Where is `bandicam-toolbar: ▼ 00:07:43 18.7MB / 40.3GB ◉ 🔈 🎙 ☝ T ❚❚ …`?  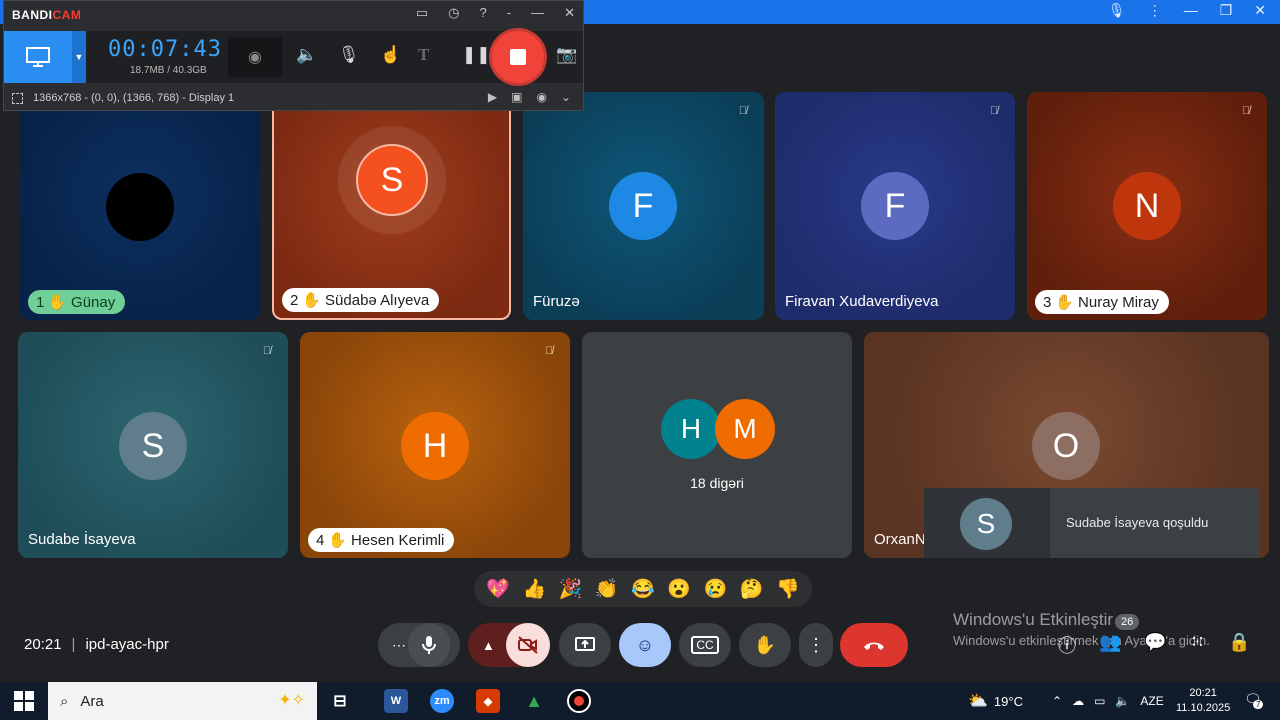 bandicam-toolbar: ▼ 00:07:43 18.7MB / 40.3GB ◉ 🔈 🎙 ☝ T ❚❚ … is located at coordinates (293, 57).